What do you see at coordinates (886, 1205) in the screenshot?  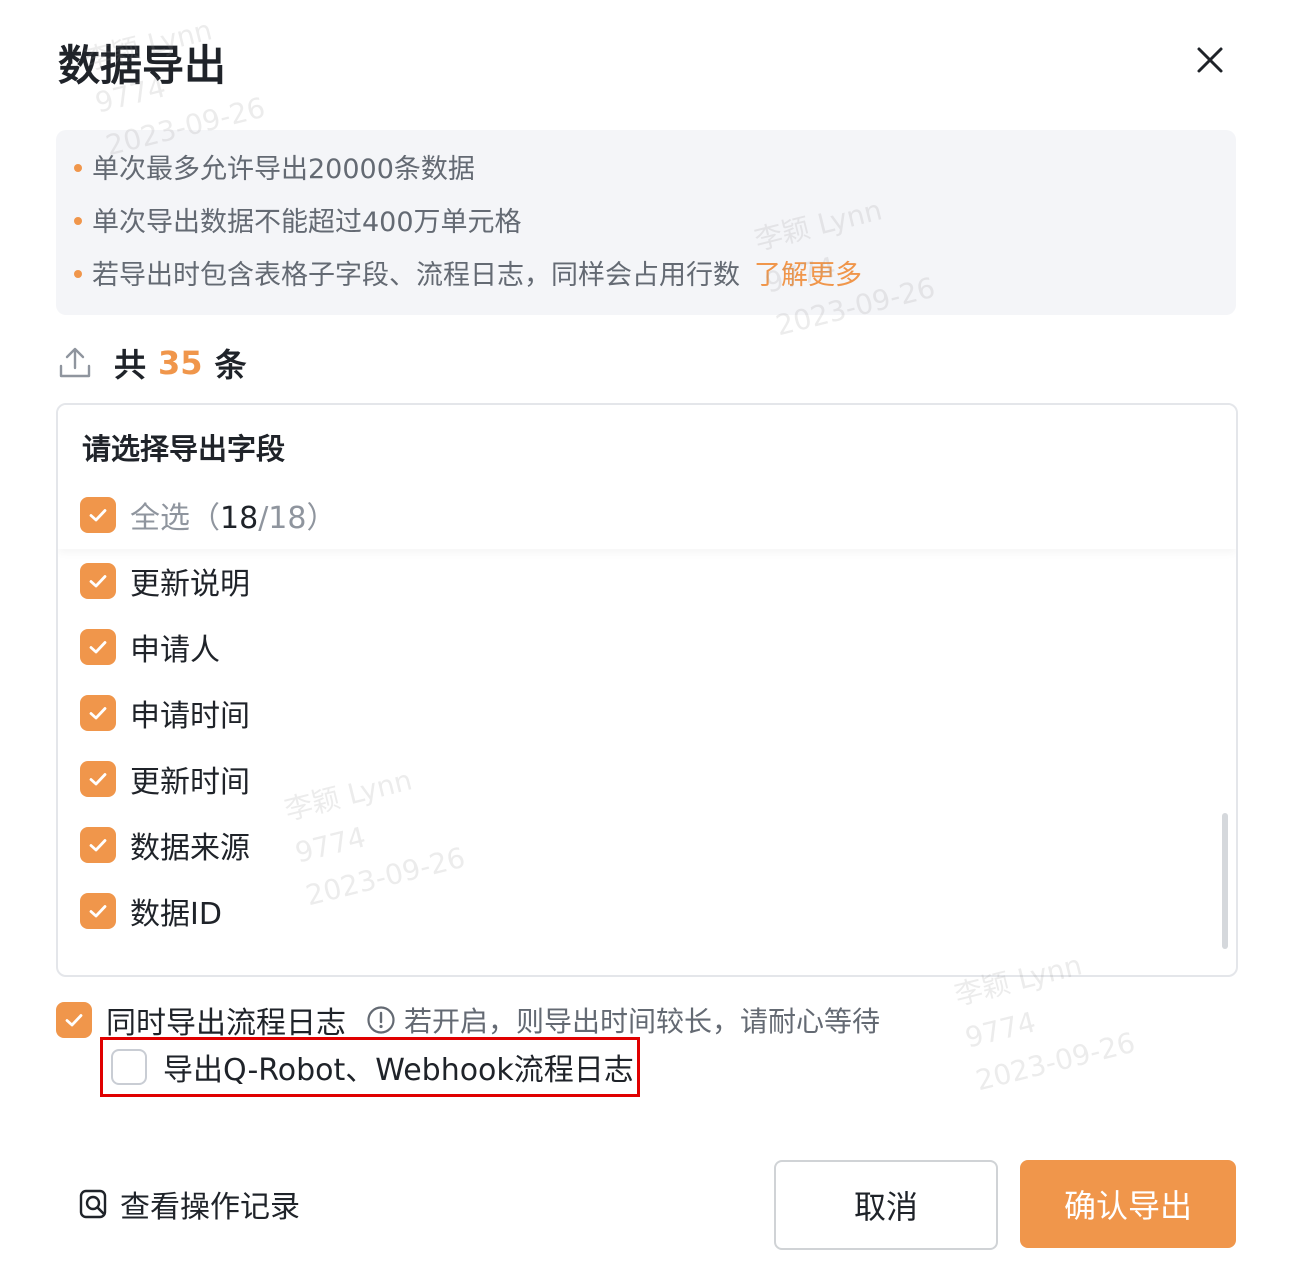 I see `cancel-button: 取消` at bounding box center [886, 1205].